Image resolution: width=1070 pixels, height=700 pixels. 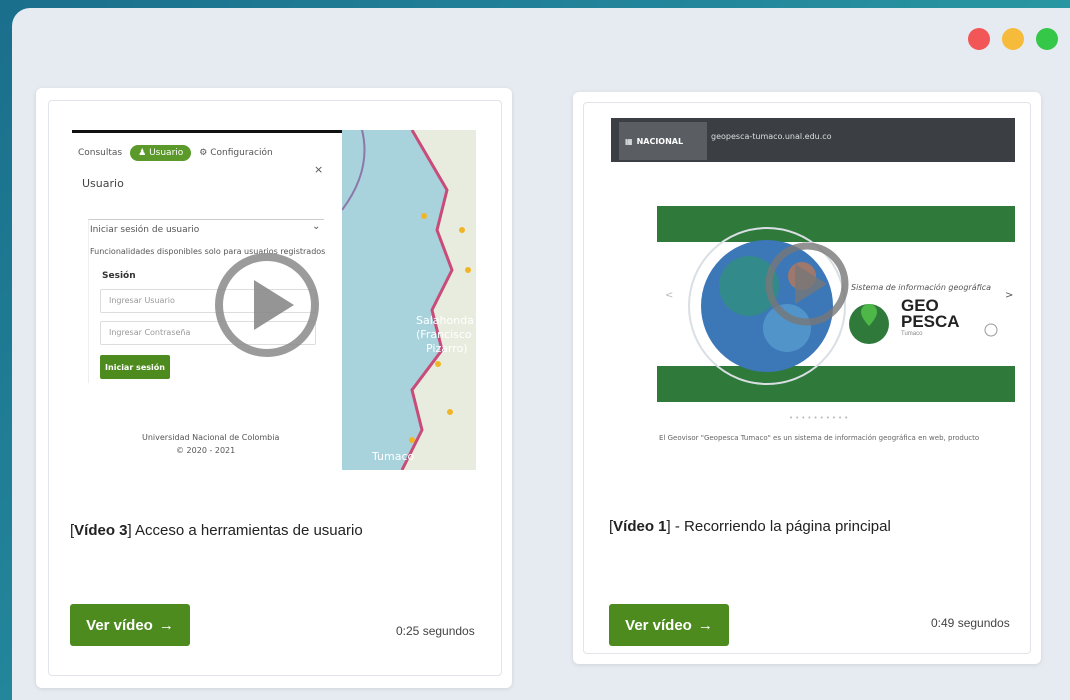 What do you see at coordinates (203, 153) in the screenshot?
I see `gear-icon: ⚙` at bounding box center [203, 153].